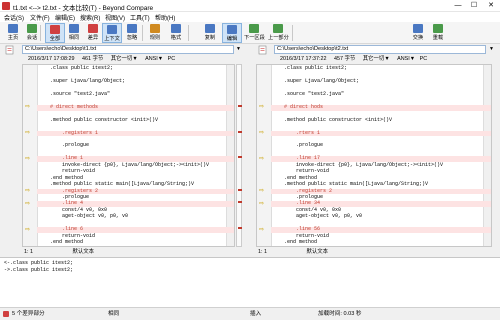 The width and height of the screenshot is (500, 320). I want to click on toolbar-button-format: 格式, so click(176, 33).